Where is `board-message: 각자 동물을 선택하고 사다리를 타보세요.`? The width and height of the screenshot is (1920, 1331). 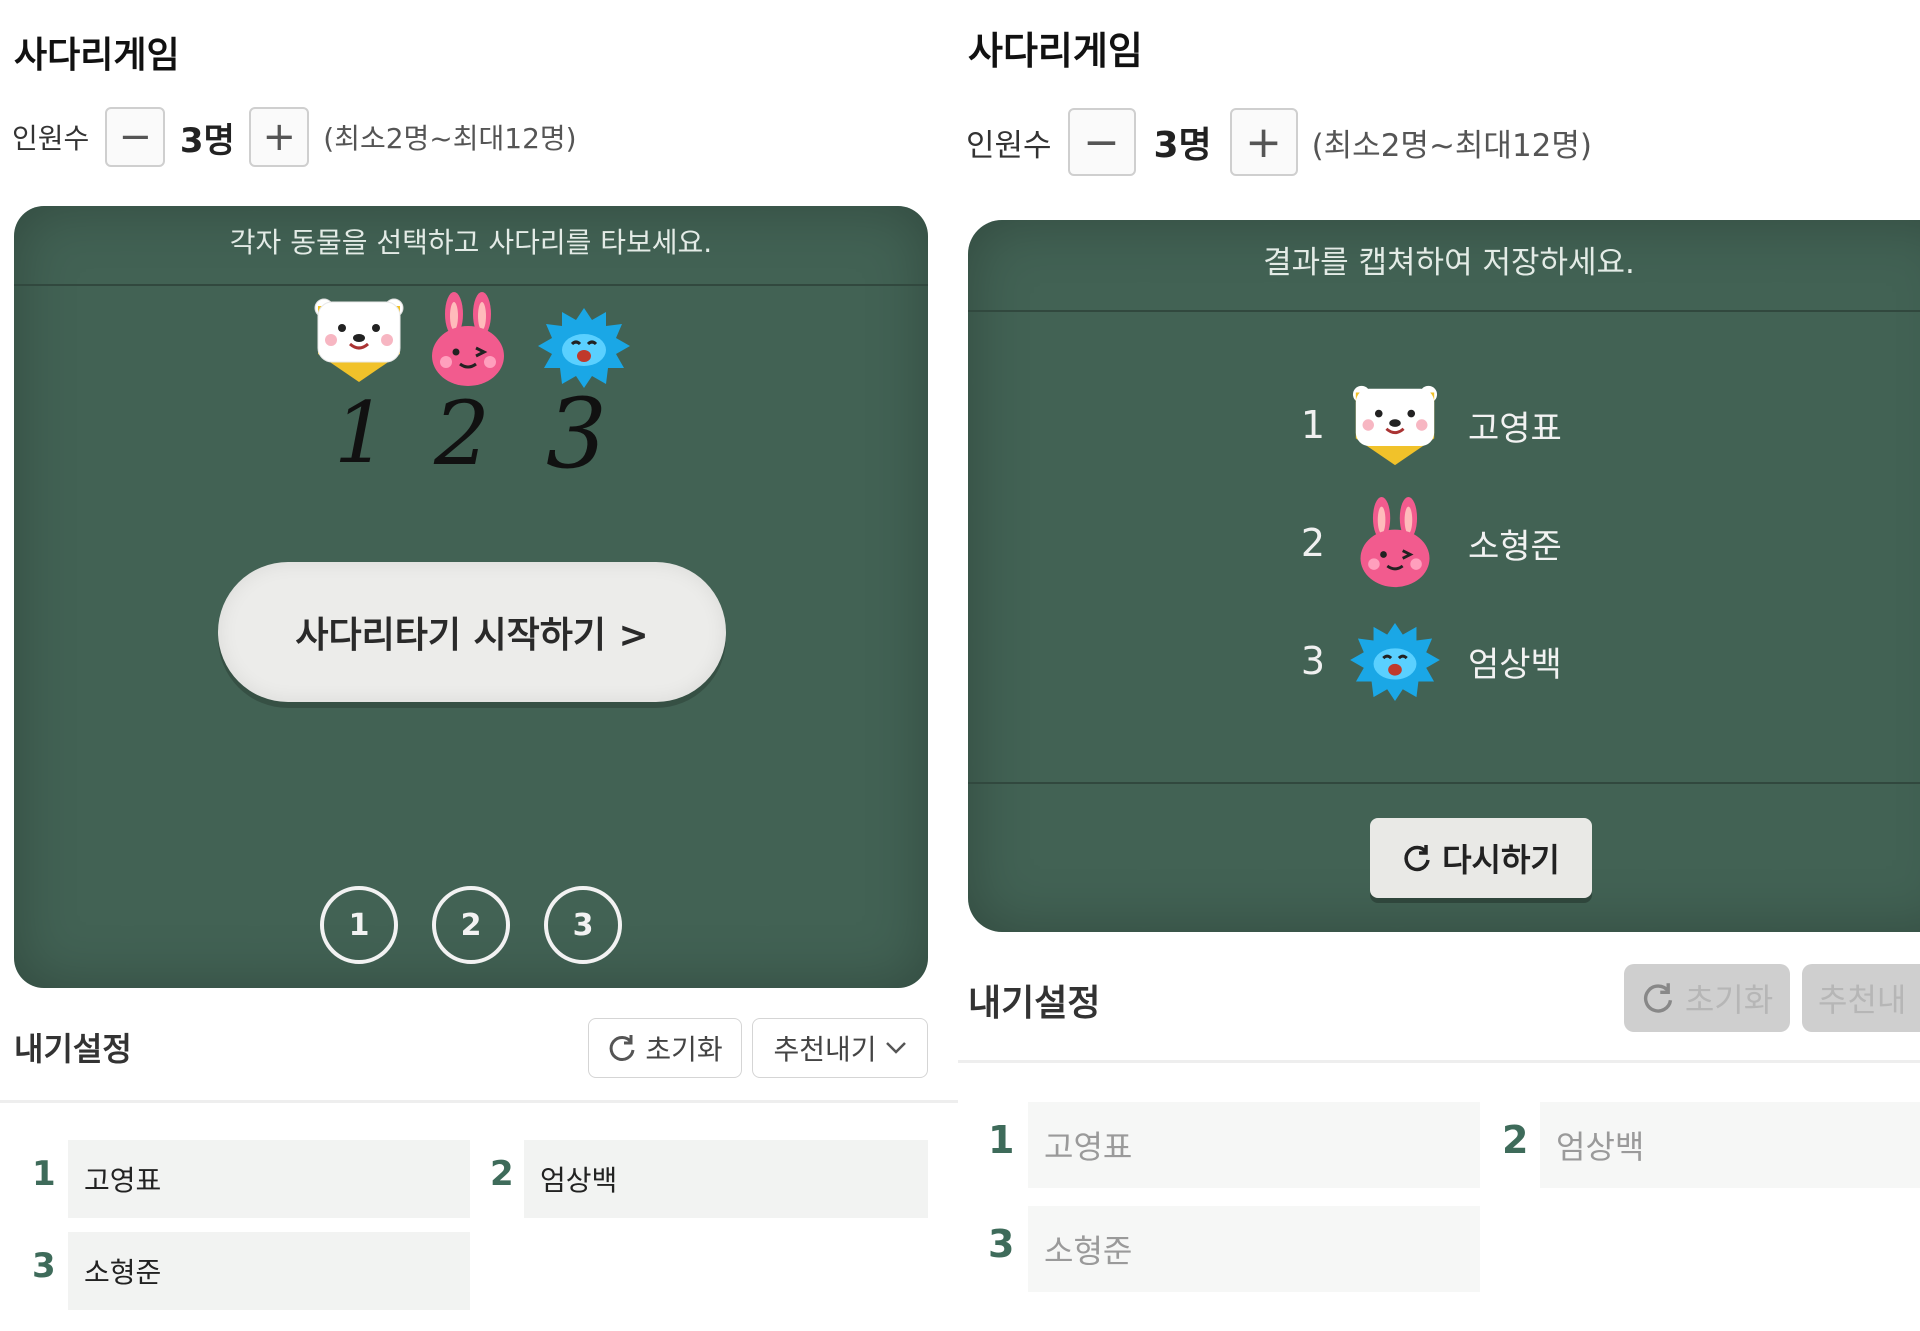
board-message: 각자 동물을 선택하고 사다리를 타보세요. is located at coordinates (471, 246).